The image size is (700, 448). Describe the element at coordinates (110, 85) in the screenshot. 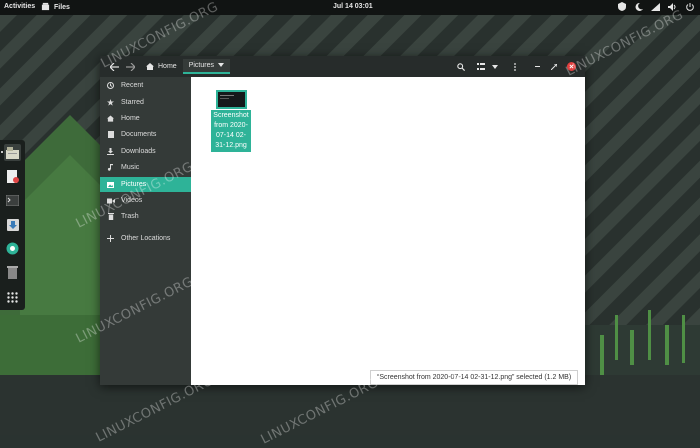

I see `clock-icon` at that location.